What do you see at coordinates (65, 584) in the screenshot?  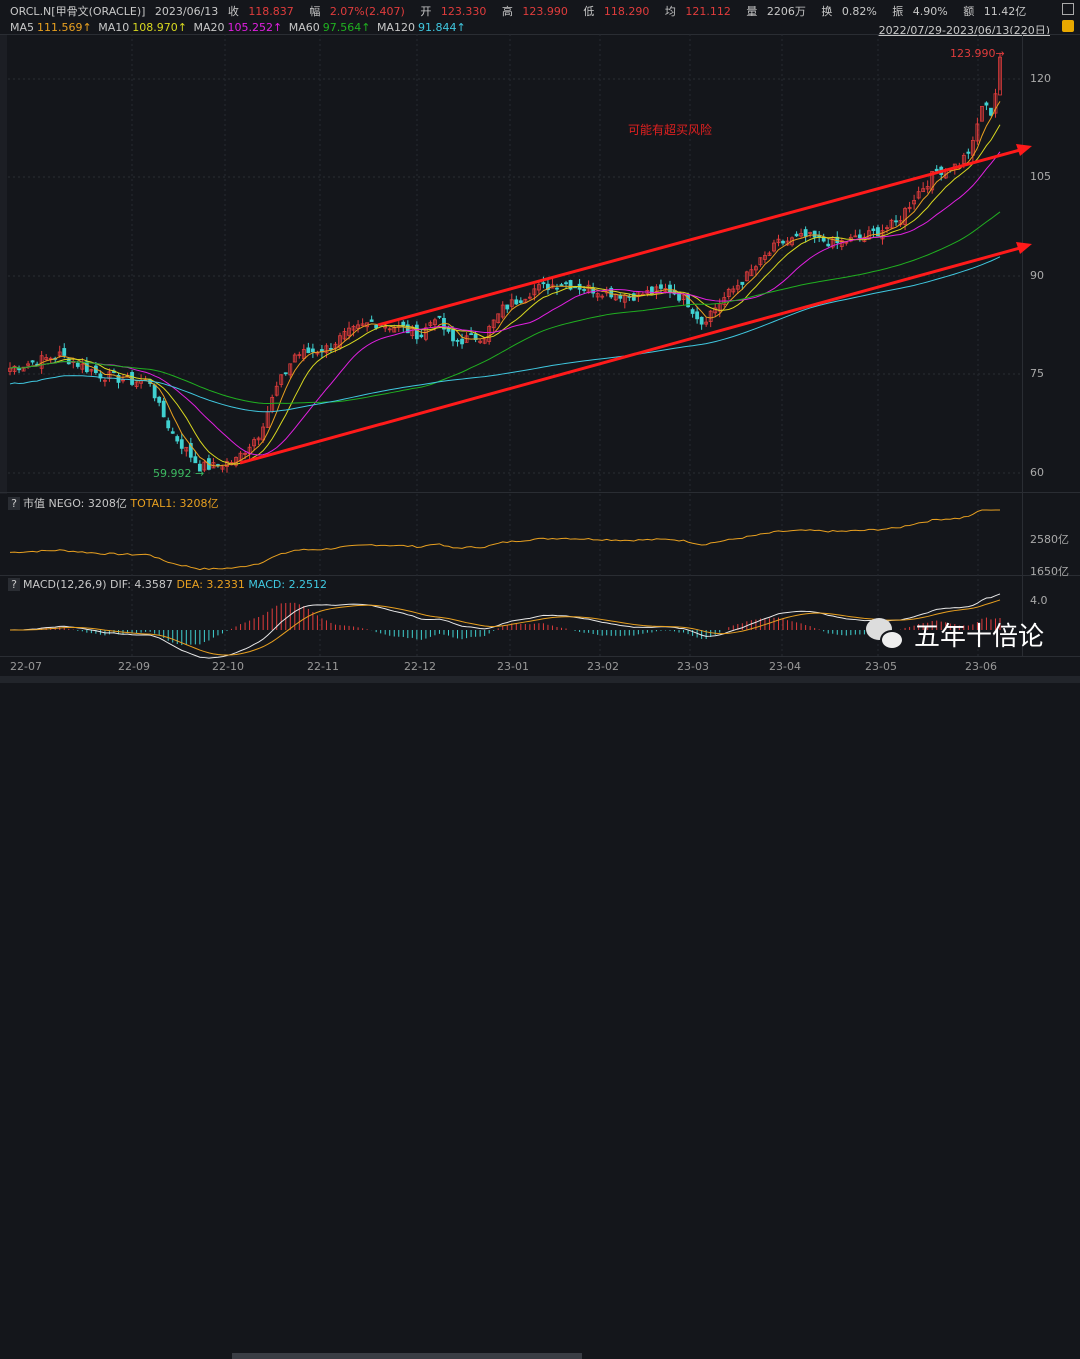 I see `macd-title: MACD(12,26,9)` at bounding box center [65, 584].